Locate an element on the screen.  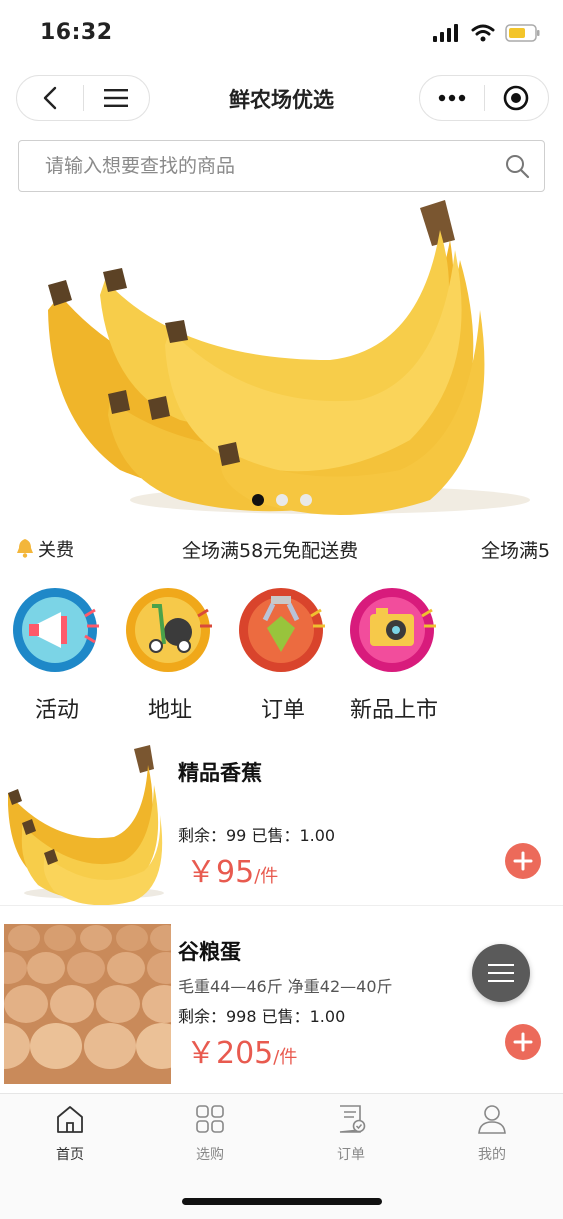
product-stock: 剩余：99 已售：1.00 is located at coordinates (257, 835).